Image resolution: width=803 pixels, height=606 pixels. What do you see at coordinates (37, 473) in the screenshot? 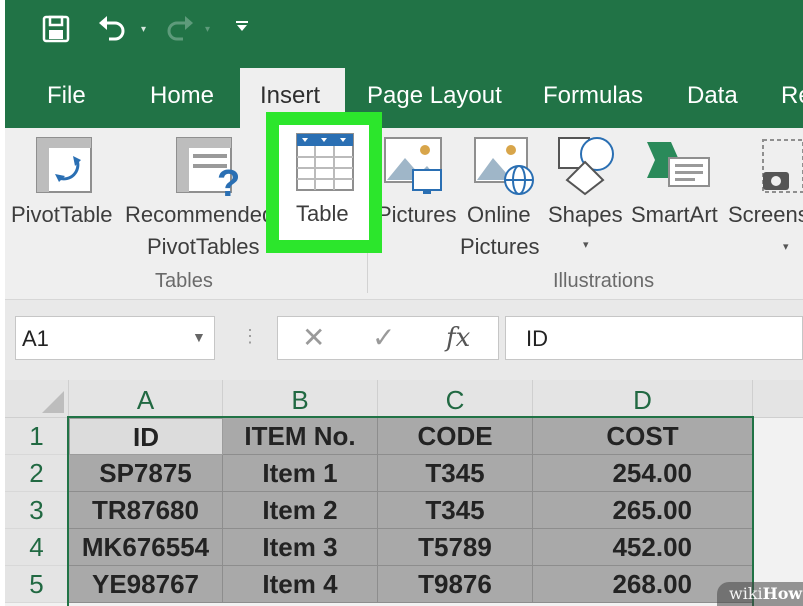
I see `row-header-2: 2` at bounding box center [37, 473].